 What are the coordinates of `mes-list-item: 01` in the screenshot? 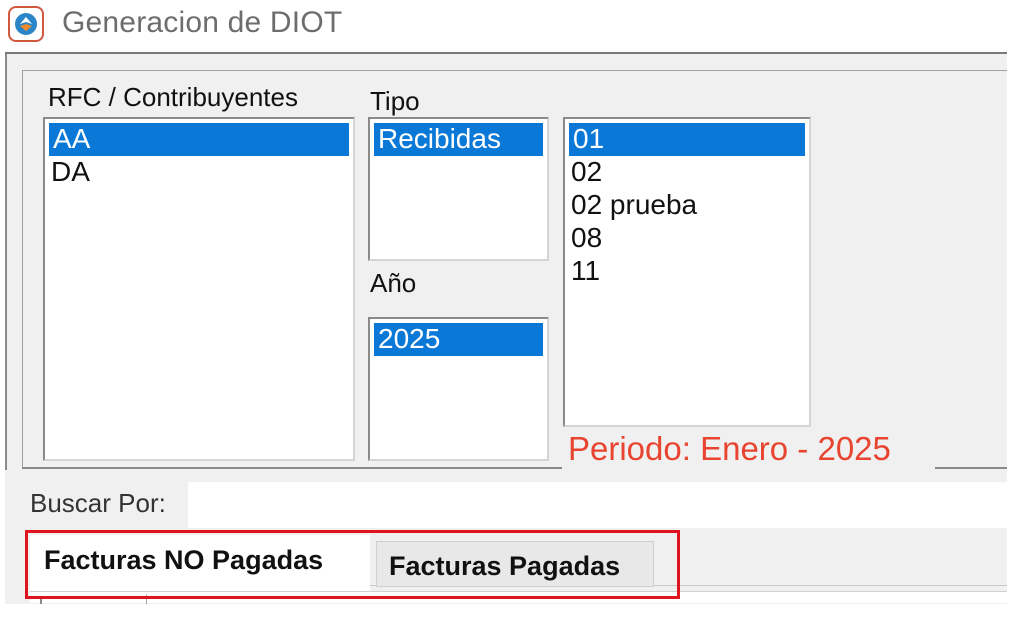 It's located at (687, 139).